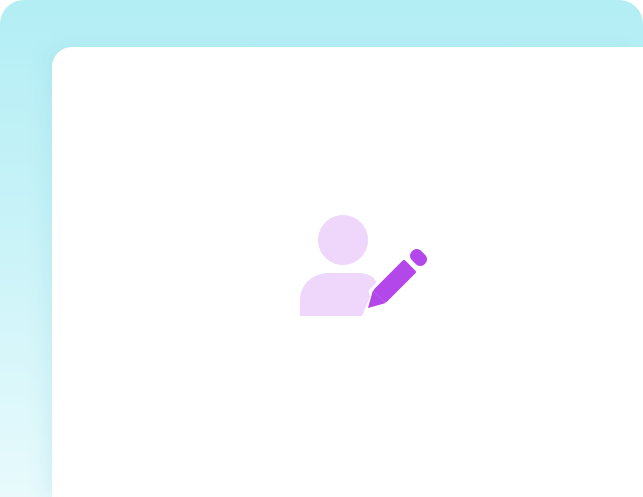 The image size is (643, 497). What do you see at coordinates (338, 294) in the screenshot?
I see `person-body` at bounding box center [338, 294].